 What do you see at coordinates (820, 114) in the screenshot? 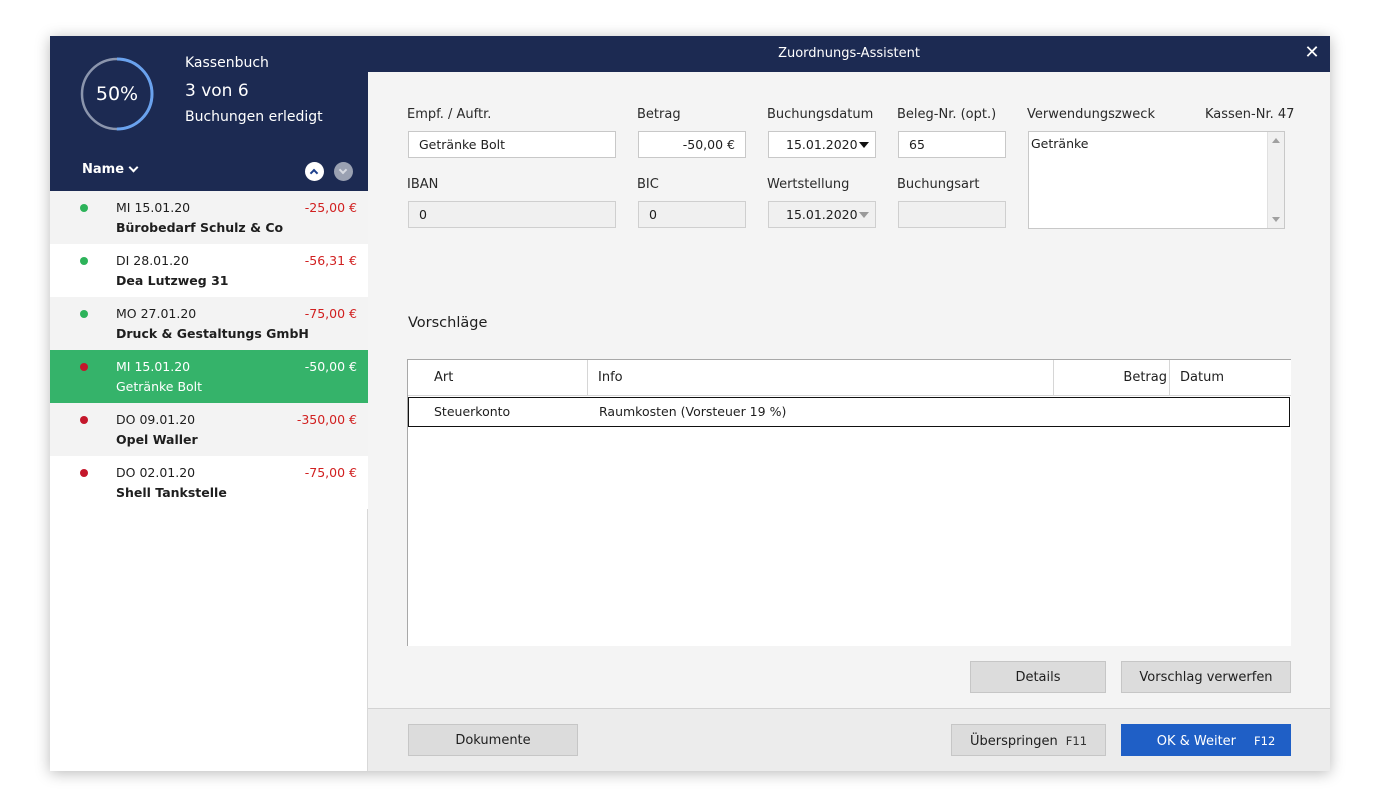
I see `booking-date-label: Buchungsdatum` at bounding box center [820, 114].